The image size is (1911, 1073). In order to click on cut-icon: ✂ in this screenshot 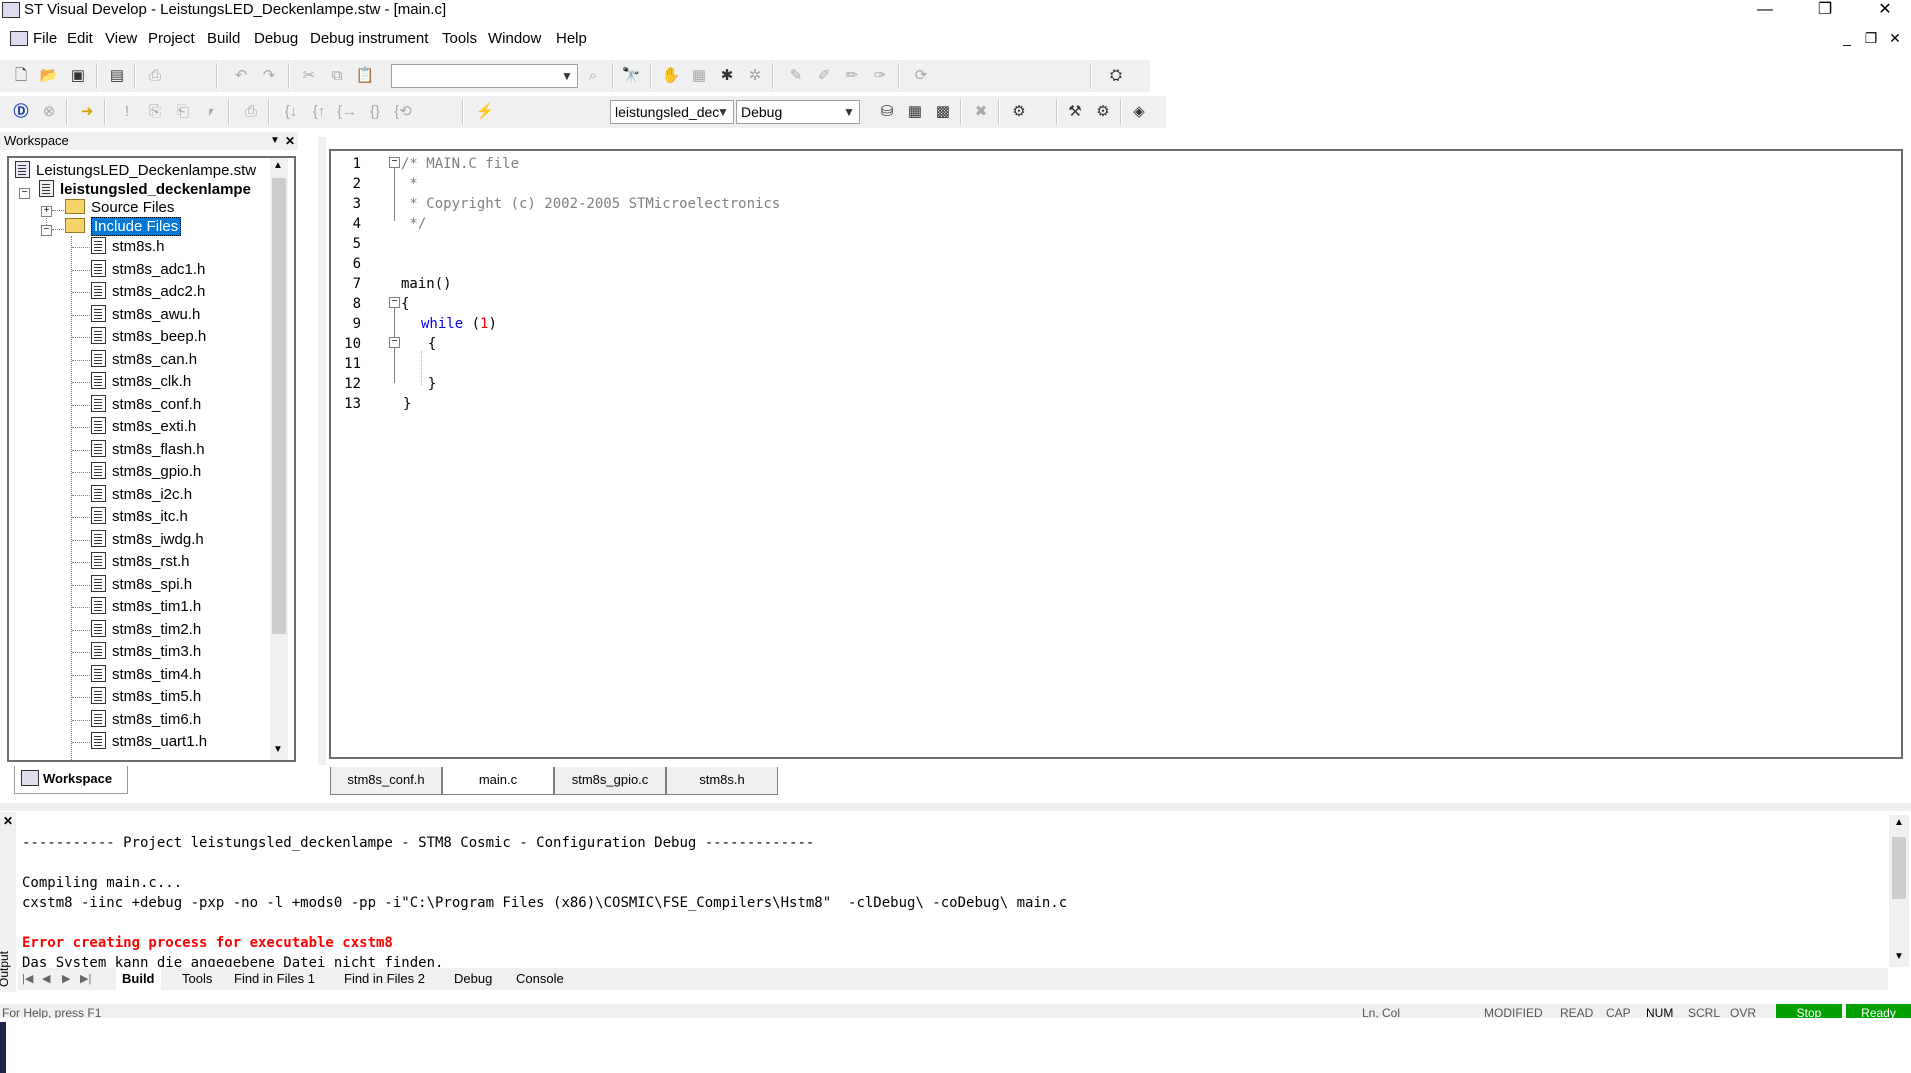, I will do `click(309, 76)`.